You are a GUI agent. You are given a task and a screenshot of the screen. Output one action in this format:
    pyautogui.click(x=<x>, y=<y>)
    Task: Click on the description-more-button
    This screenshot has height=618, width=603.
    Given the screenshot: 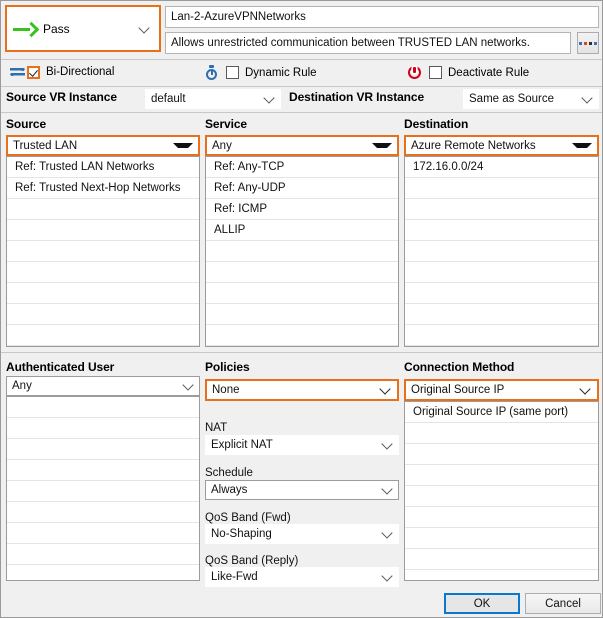 What is the action you would take?
    pyautogui.click(x=588, y=43)
    